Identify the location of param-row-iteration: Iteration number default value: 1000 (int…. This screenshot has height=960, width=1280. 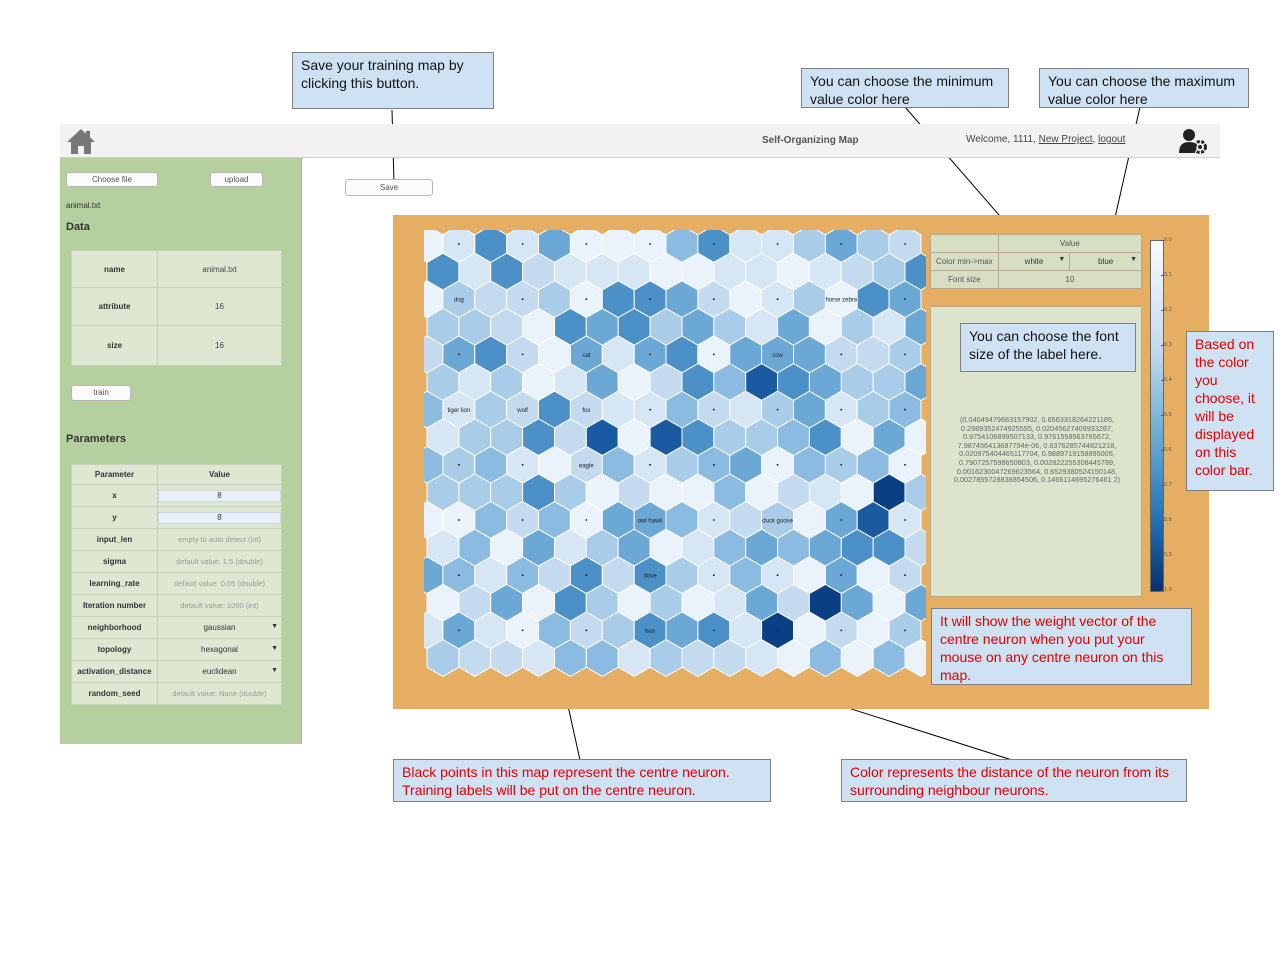
(176, 605).